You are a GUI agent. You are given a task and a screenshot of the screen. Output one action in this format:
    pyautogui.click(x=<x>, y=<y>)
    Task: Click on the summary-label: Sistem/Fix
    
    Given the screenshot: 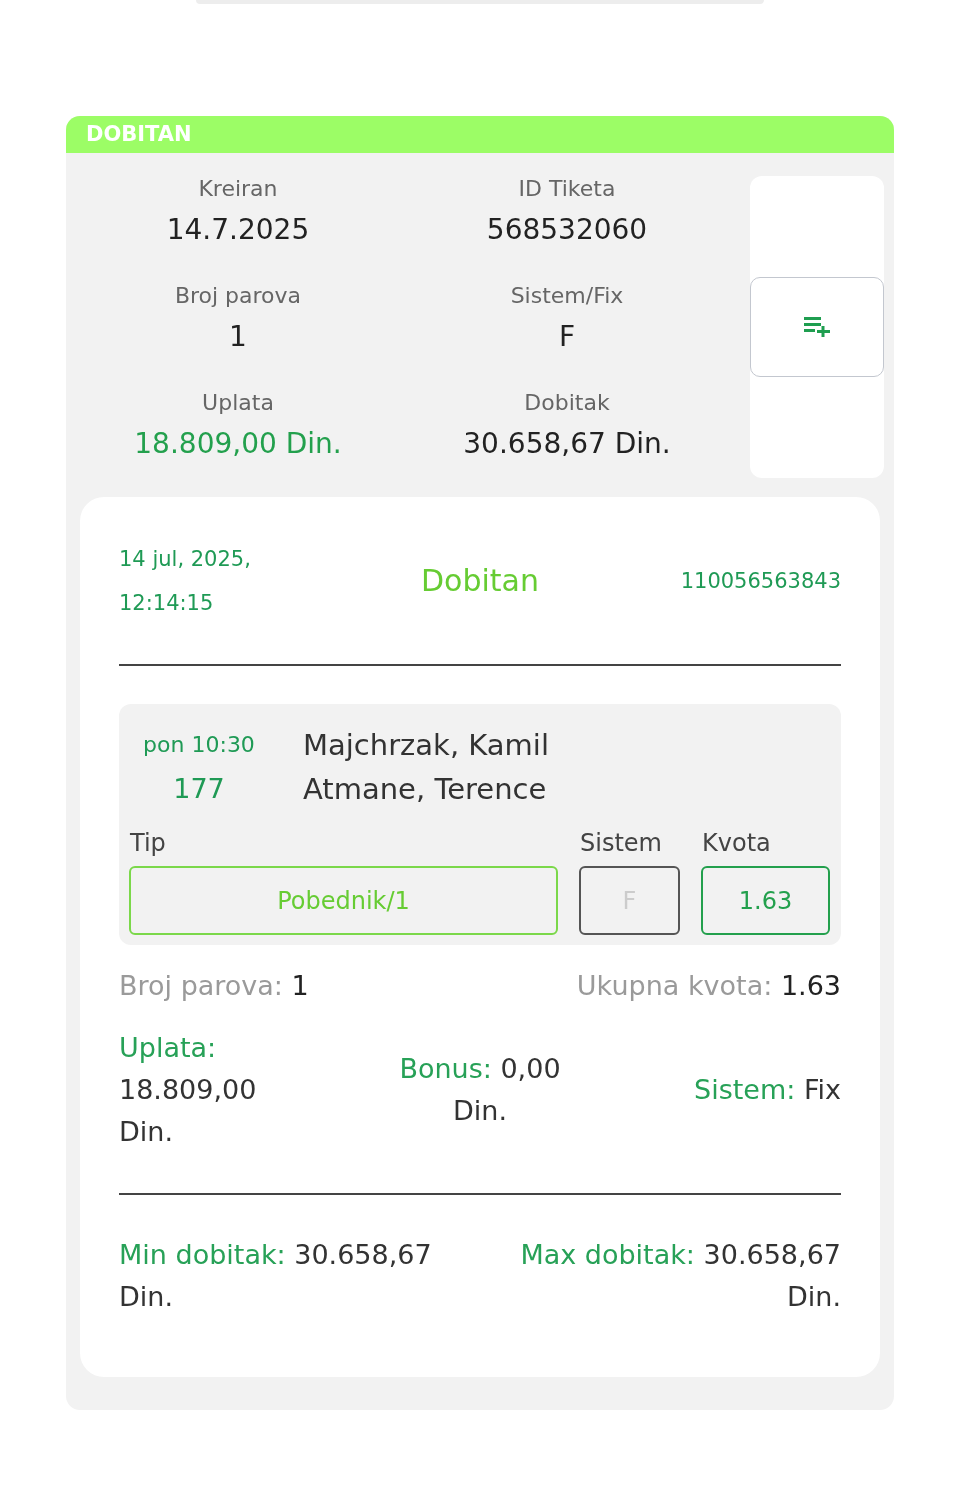 What is the action you would take?
    pyautogui.click(x=567, y=296)
    